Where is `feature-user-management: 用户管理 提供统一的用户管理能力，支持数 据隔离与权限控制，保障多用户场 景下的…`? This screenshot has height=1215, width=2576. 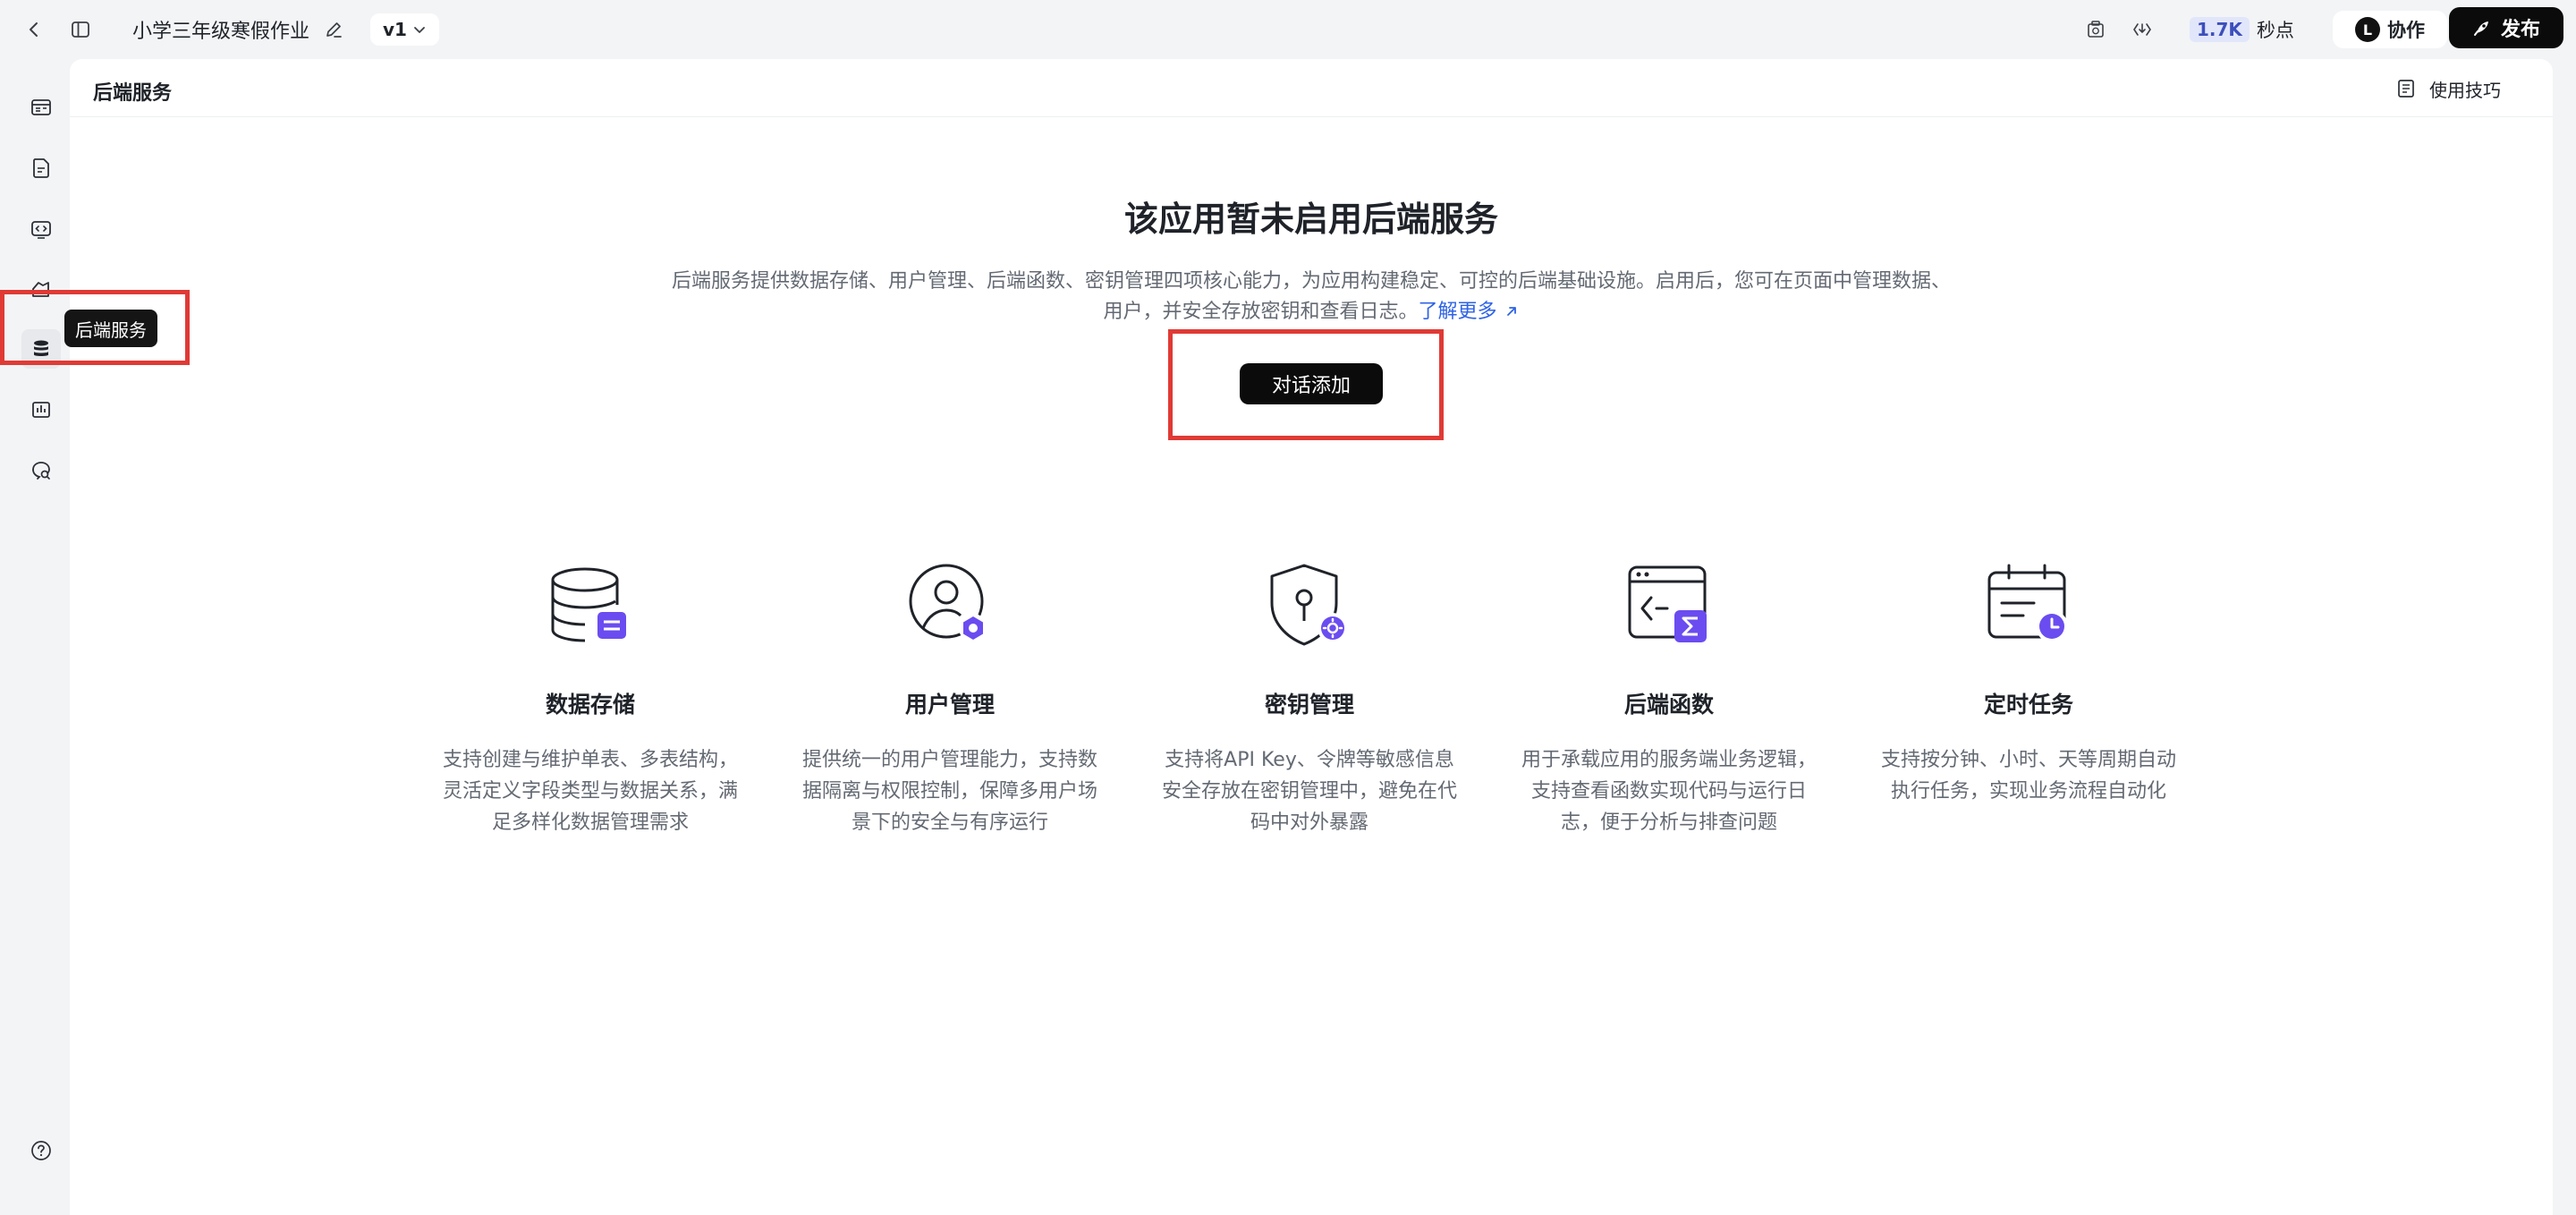
feature-user-management: 用户管理 提供统一的用户管理能力，支持数 据隔离与权限控制，保障多用户场 景下的… is located at coordinates (950, 699).